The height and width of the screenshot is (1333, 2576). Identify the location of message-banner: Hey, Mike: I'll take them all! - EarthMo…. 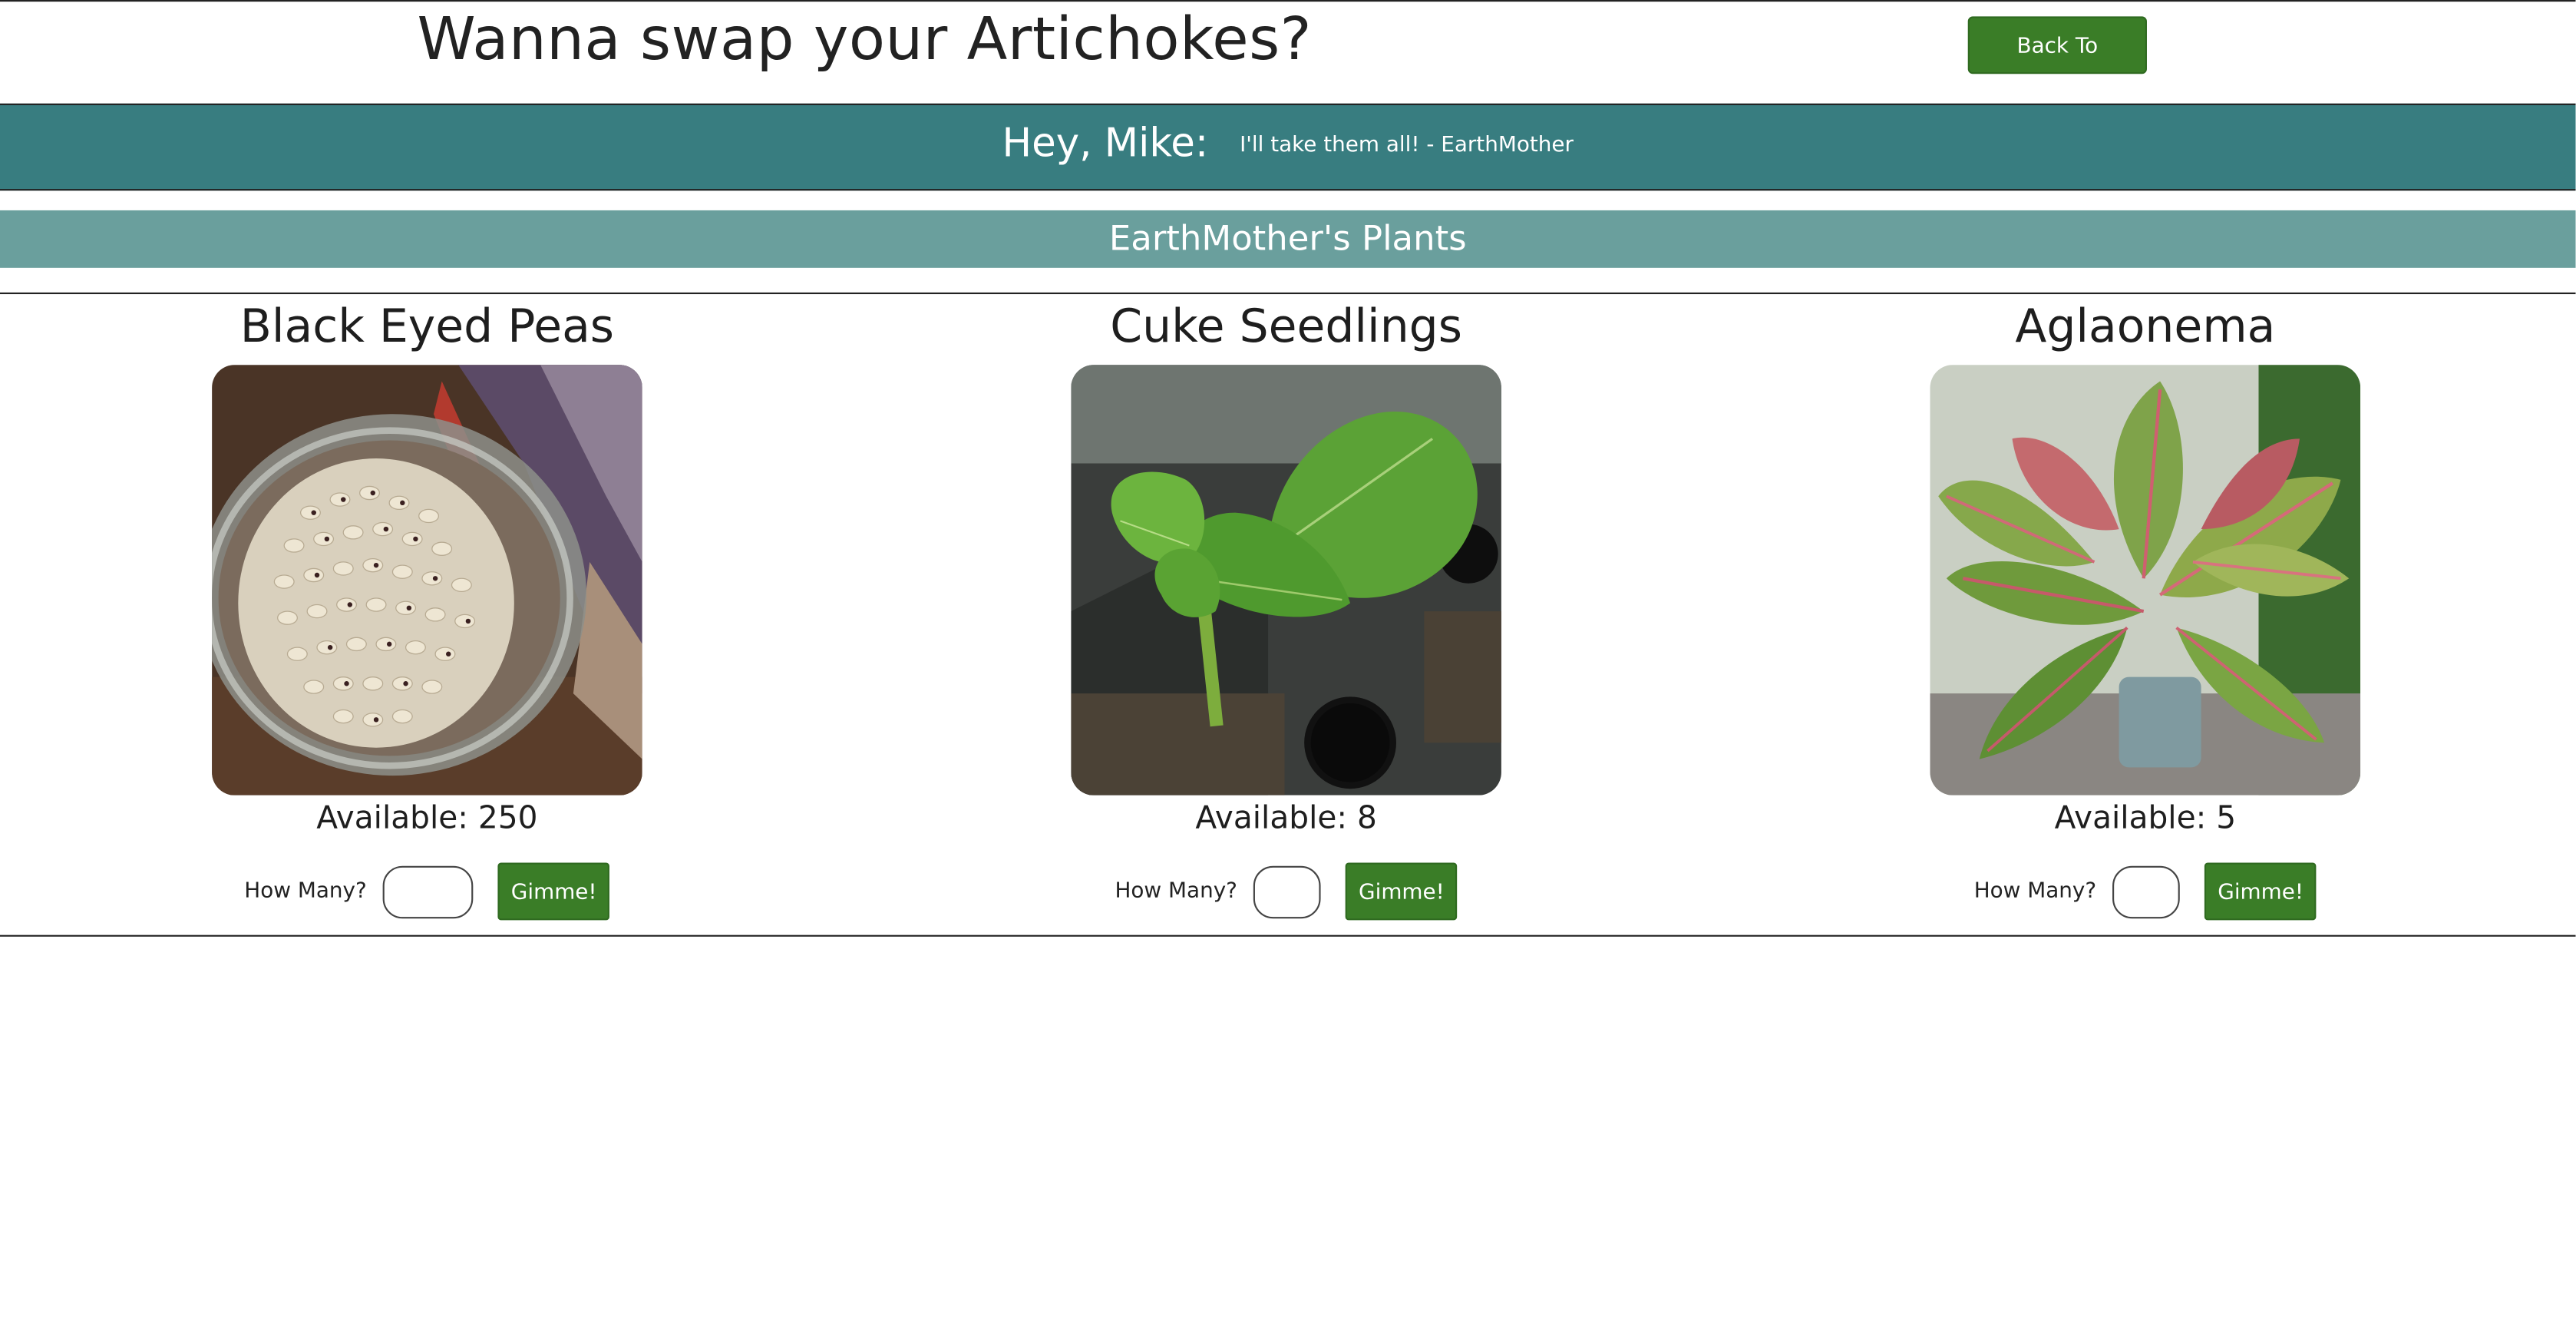
(1288, 147).